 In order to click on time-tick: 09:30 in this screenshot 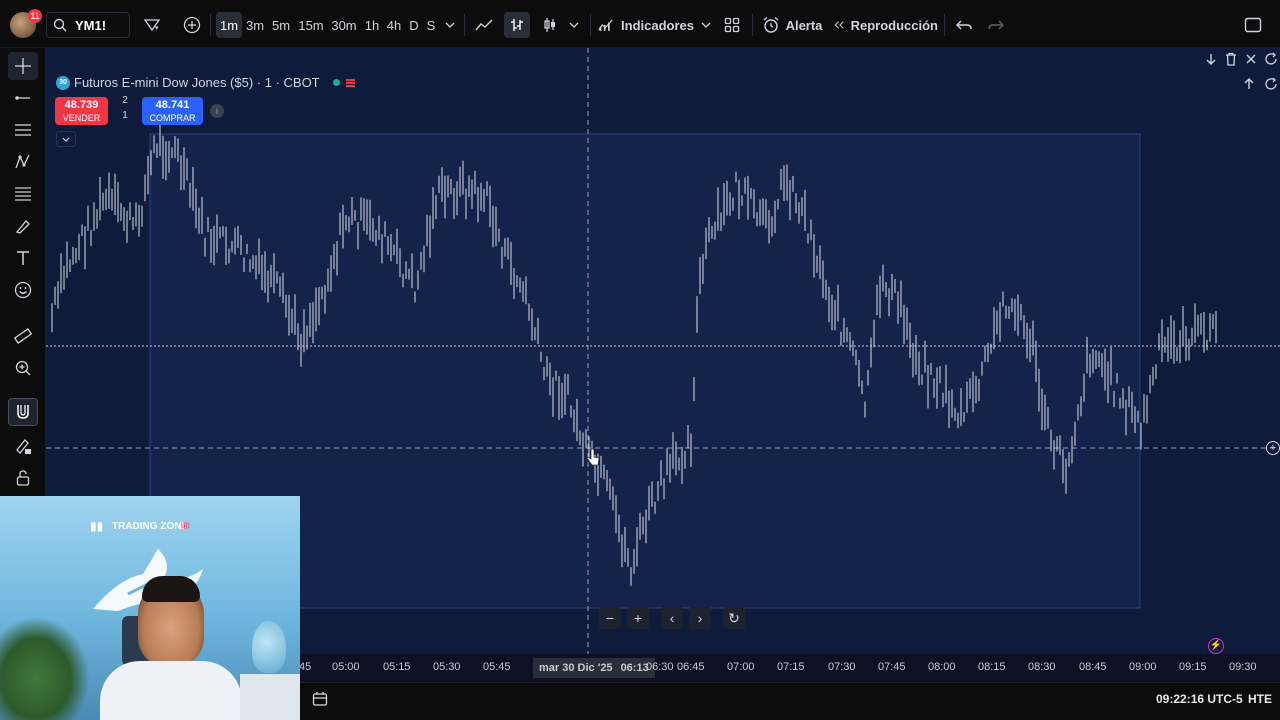, I will do `click(1243, 667)`.